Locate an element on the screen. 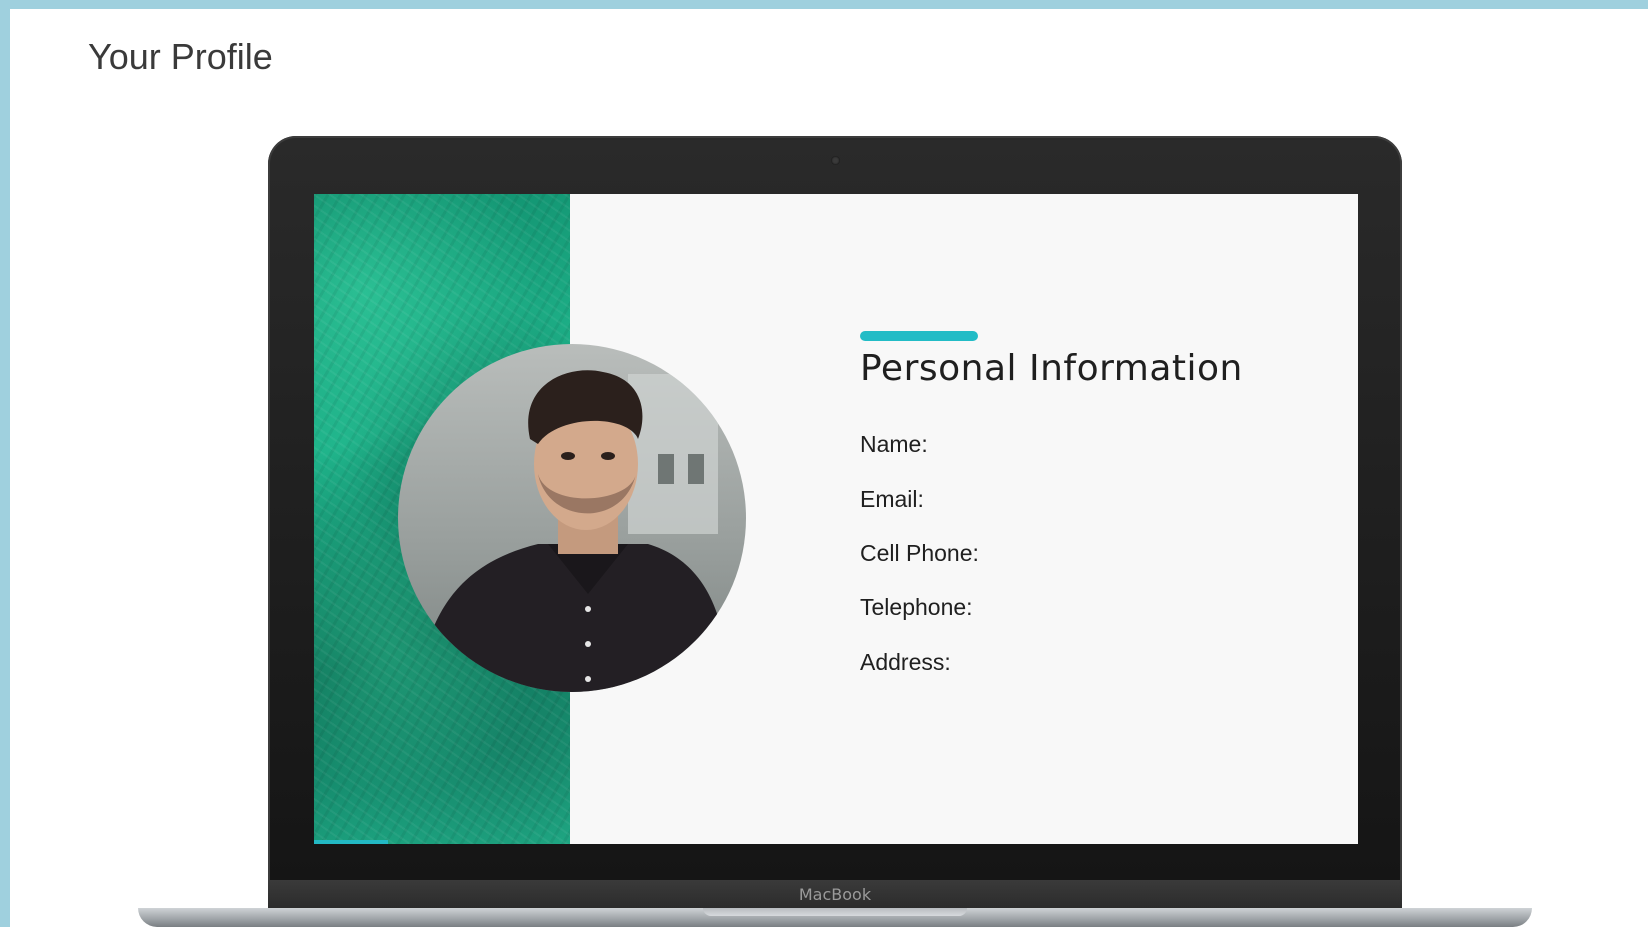  cell-phone-label: Cell Phone: is located at coordinates (919, 553).